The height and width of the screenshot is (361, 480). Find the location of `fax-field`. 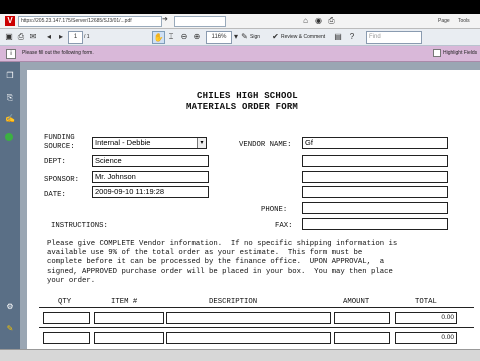

fax-field is located at coordinates (375, 224).